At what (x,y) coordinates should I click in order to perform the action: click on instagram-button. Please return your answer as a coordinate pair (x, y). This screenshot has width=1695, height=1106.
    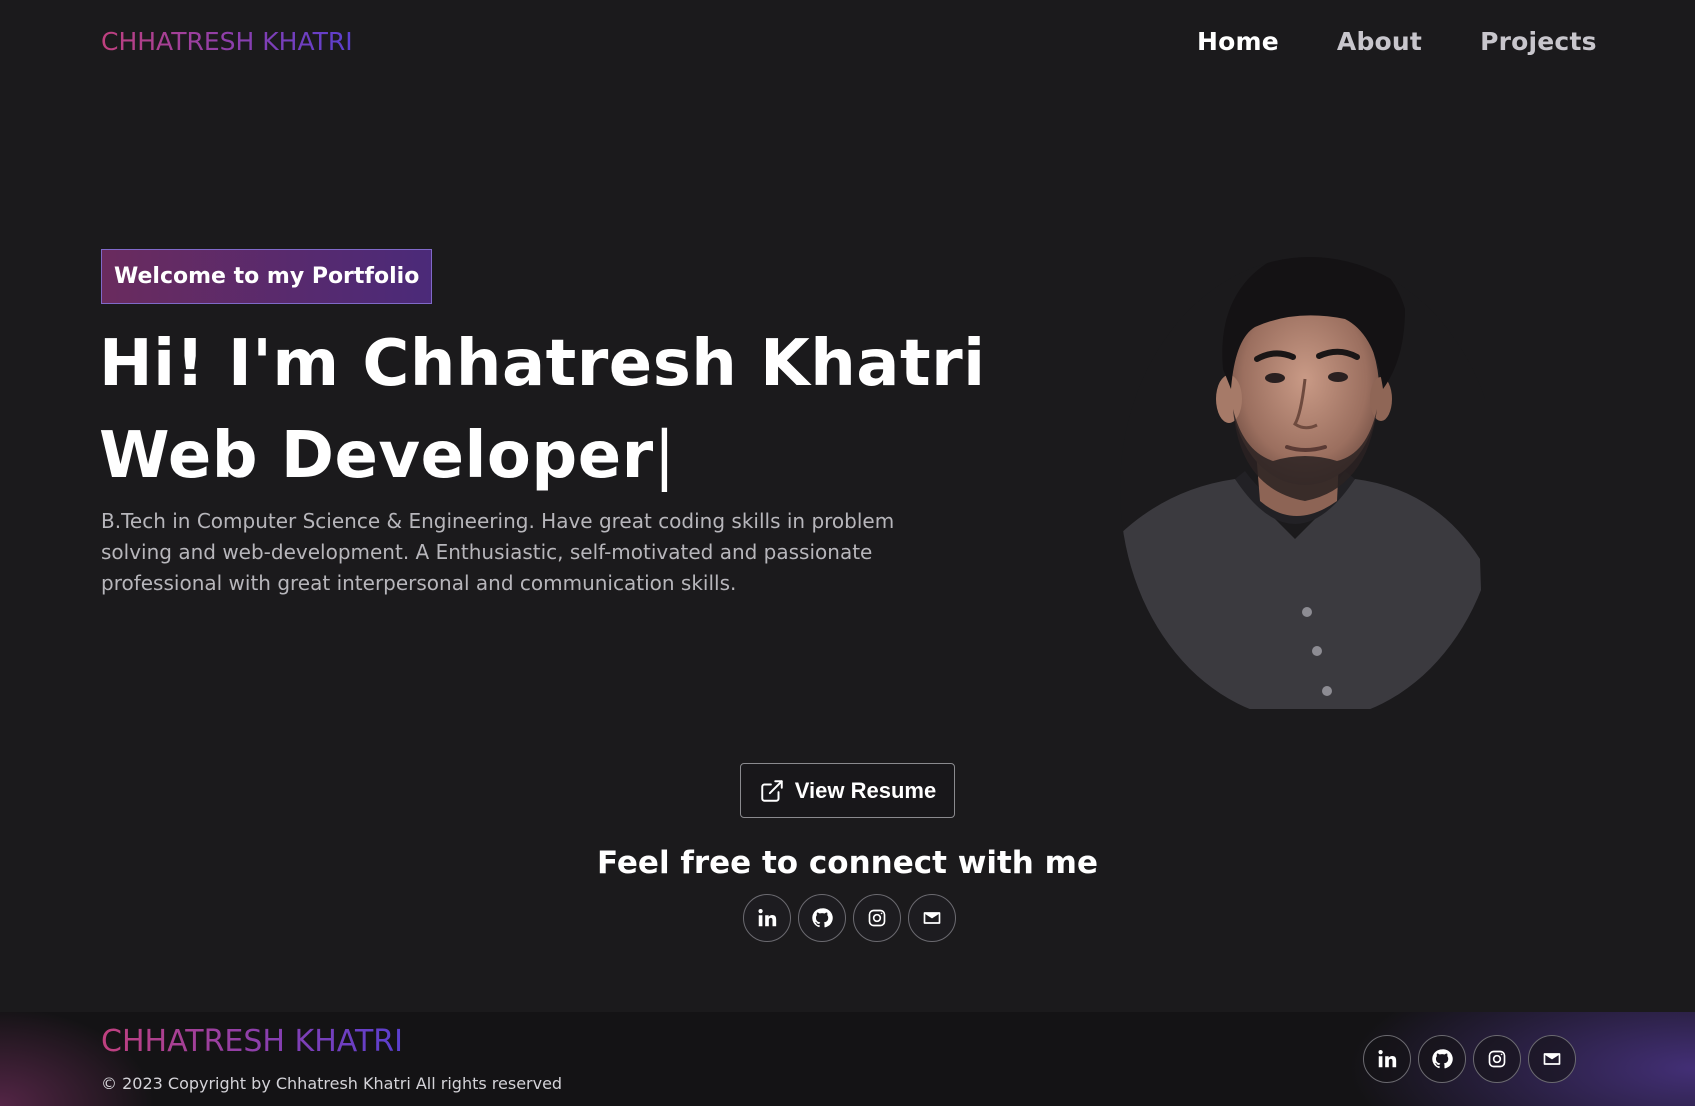
    Looking at the image, I should click on (877, 918).